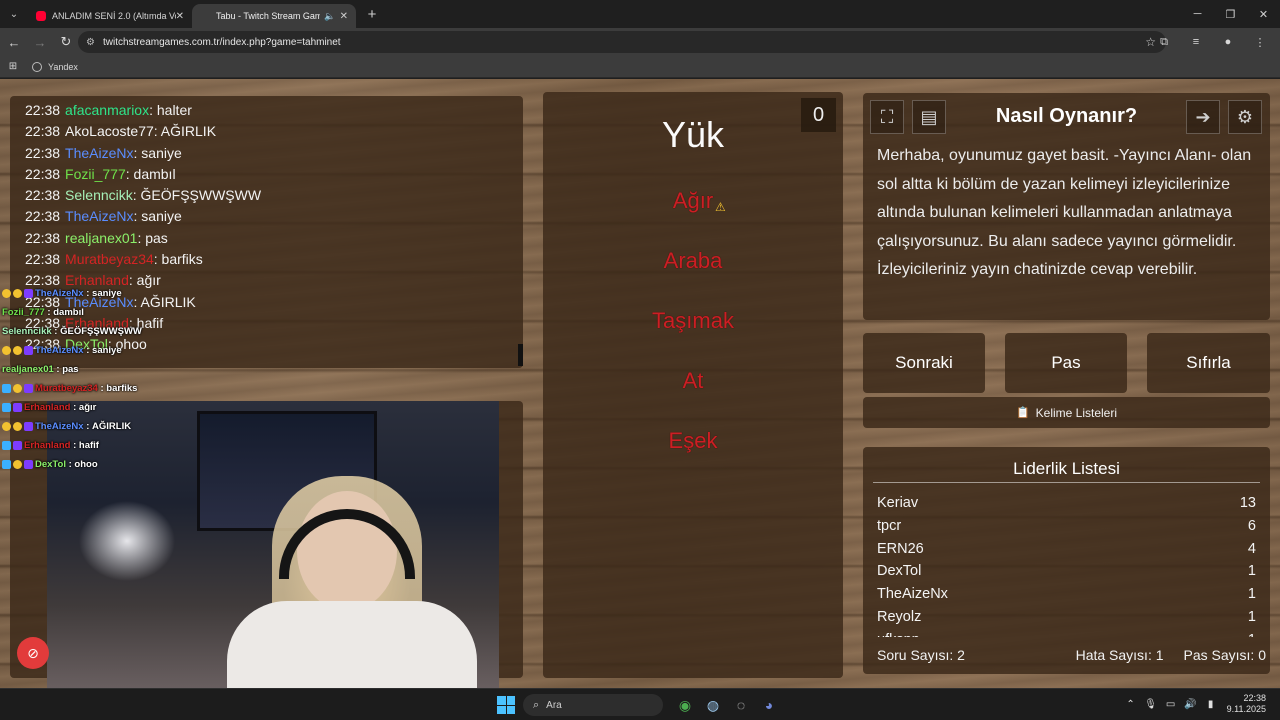  I want to click on error-count: Hata Sayısı: 1, so click(1119, 655).